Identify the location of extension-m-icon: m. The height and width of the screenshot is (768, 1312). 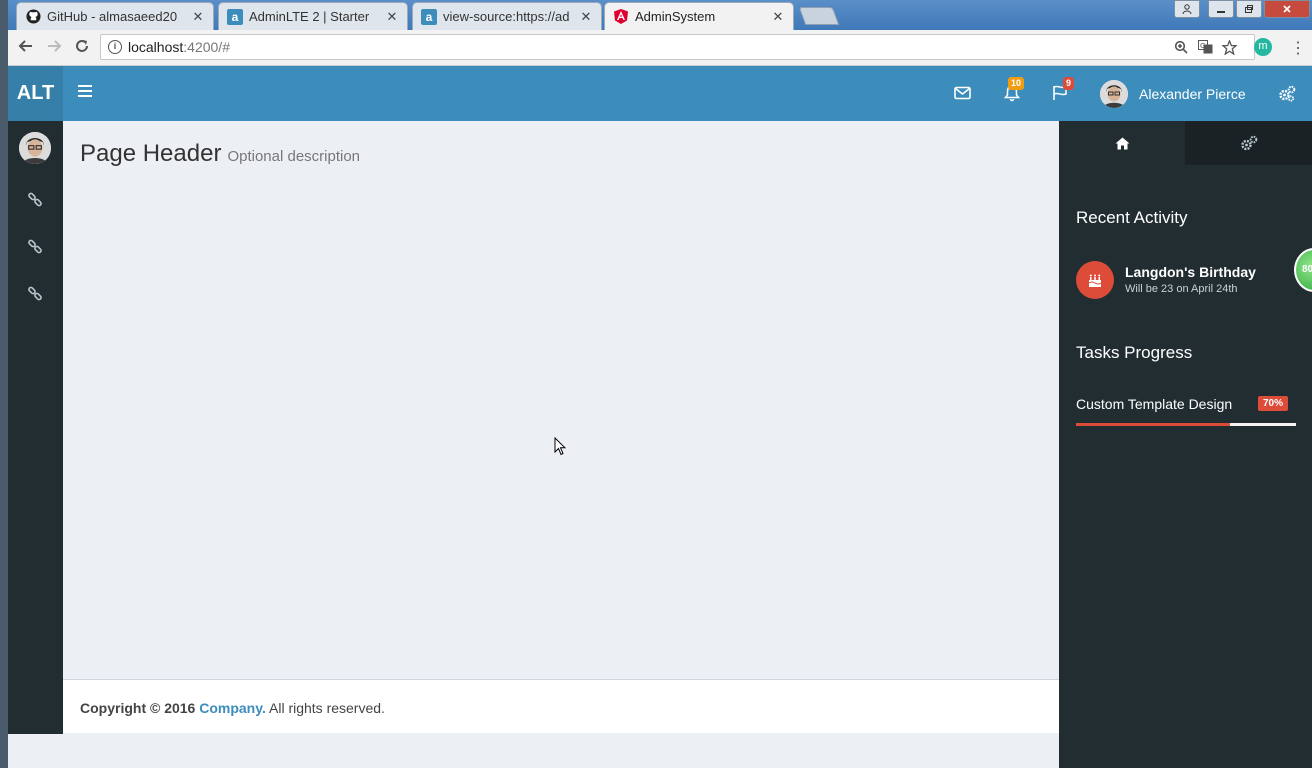
(1263, 47).